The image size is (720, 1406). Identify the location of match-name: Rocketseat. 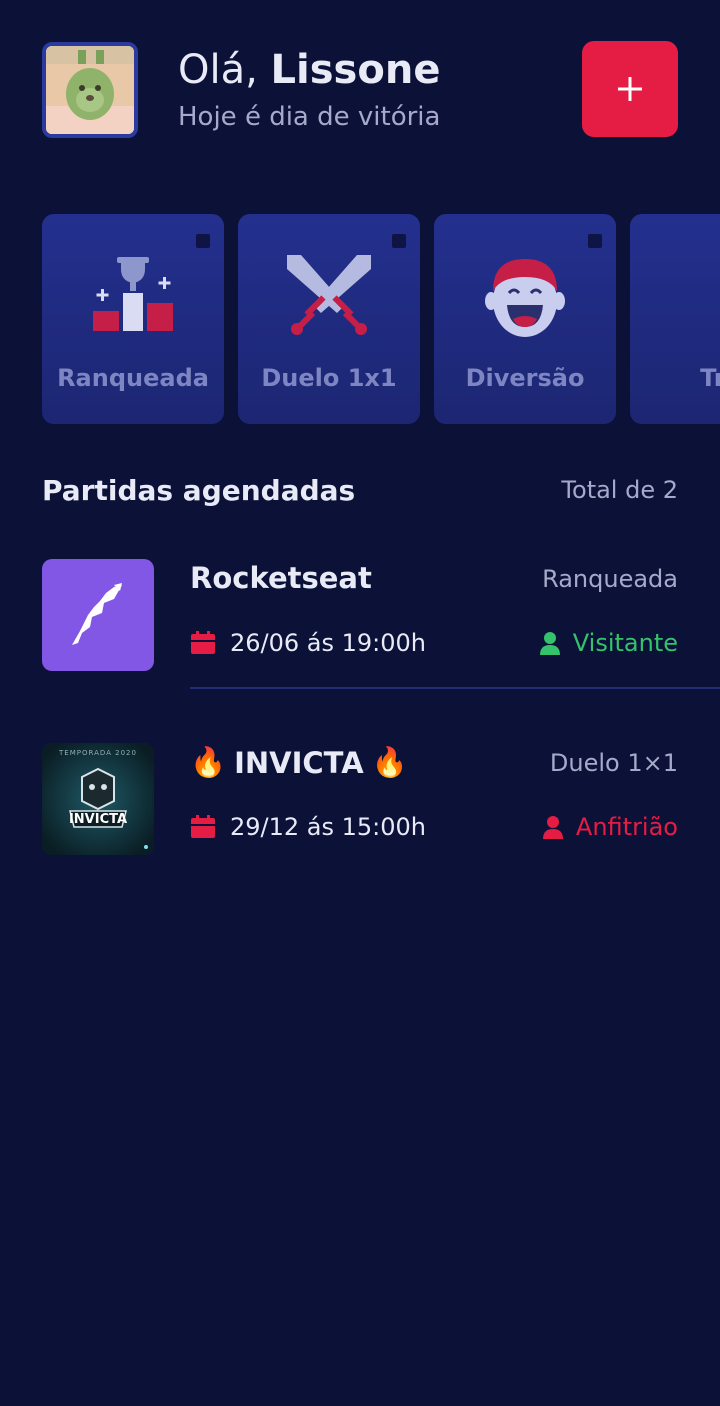
(281, 578).